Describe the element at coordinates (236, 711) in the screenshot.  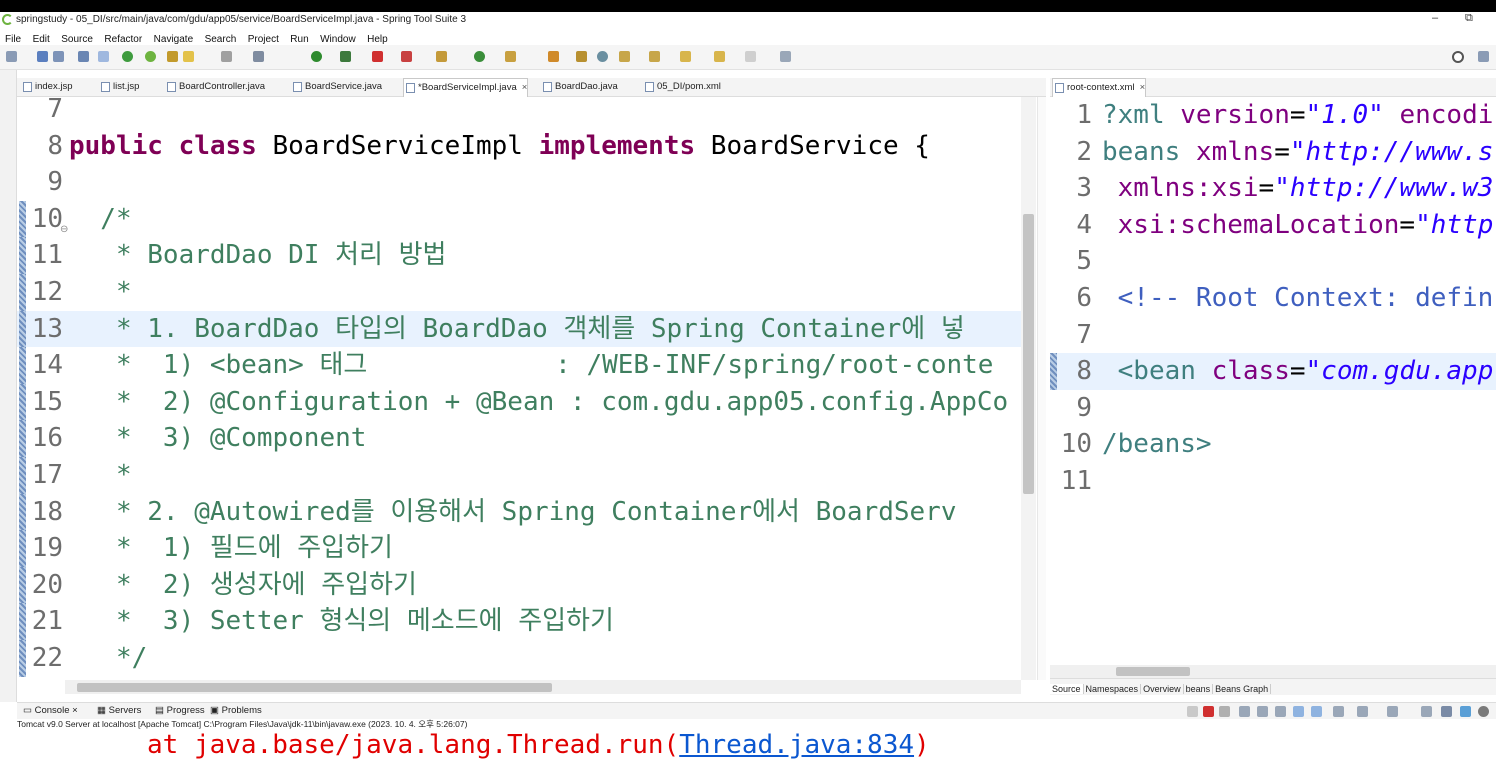
I see `tab-problems: ▣ Problems` at that location.